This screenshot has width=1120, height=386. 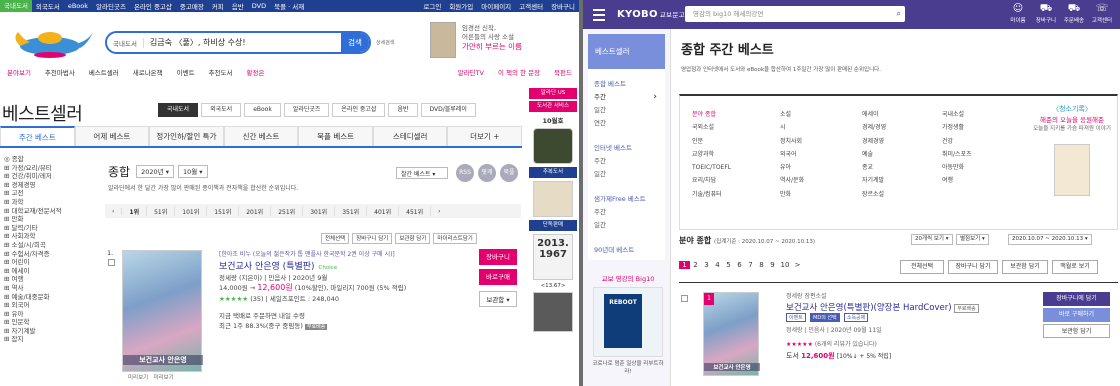 What do you see at coordinates (792, 154) in the screenshot?
I see `category-item: 외국어` at bounding box center [792, 154].